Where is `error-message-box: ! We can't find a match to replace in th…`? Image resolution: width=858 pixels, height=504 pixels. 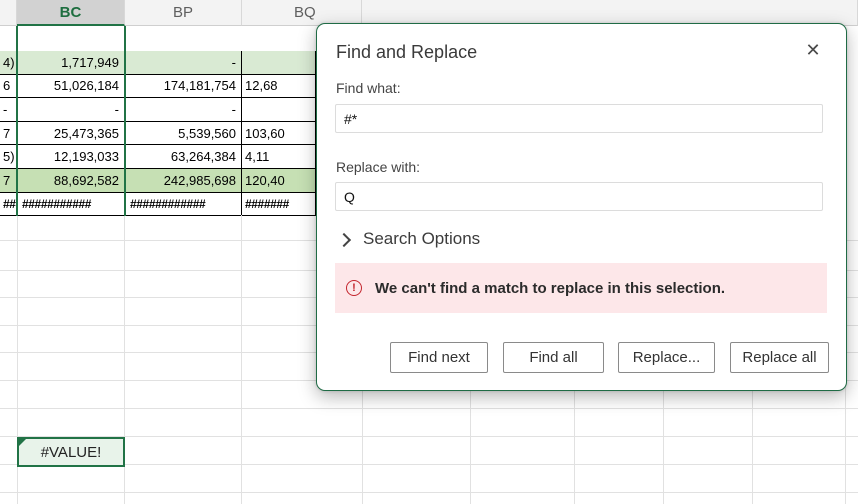 error-message-box: ! We can't find a match to replace in th… is located at coordinates (581, 288).